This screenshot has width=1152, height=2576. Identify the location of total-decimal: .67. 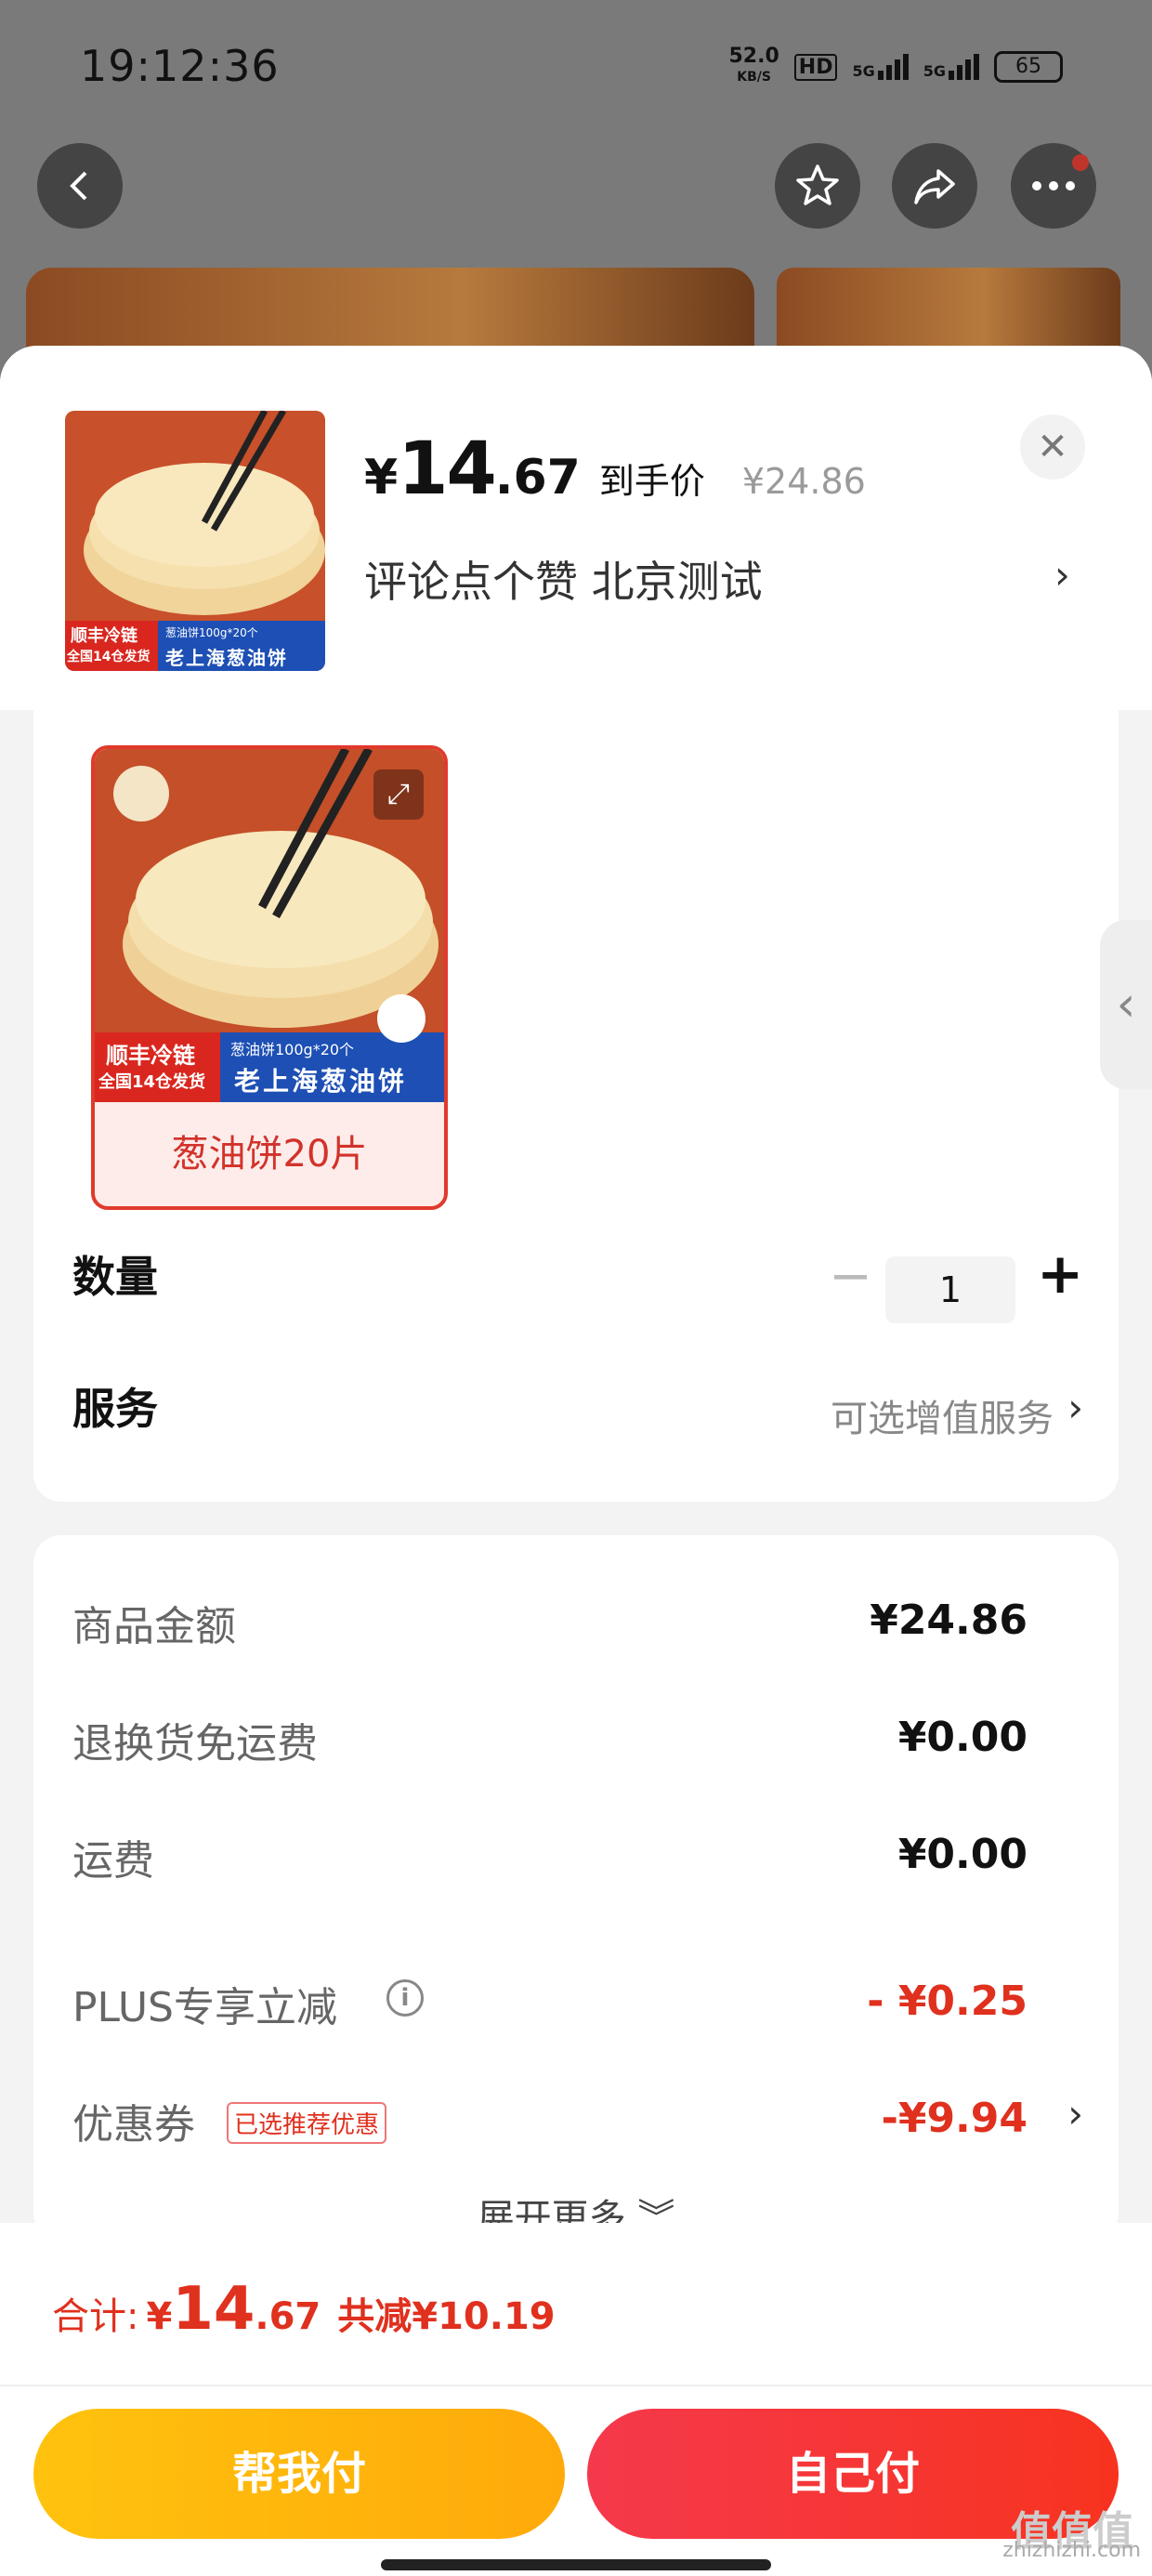
(288, 2316).